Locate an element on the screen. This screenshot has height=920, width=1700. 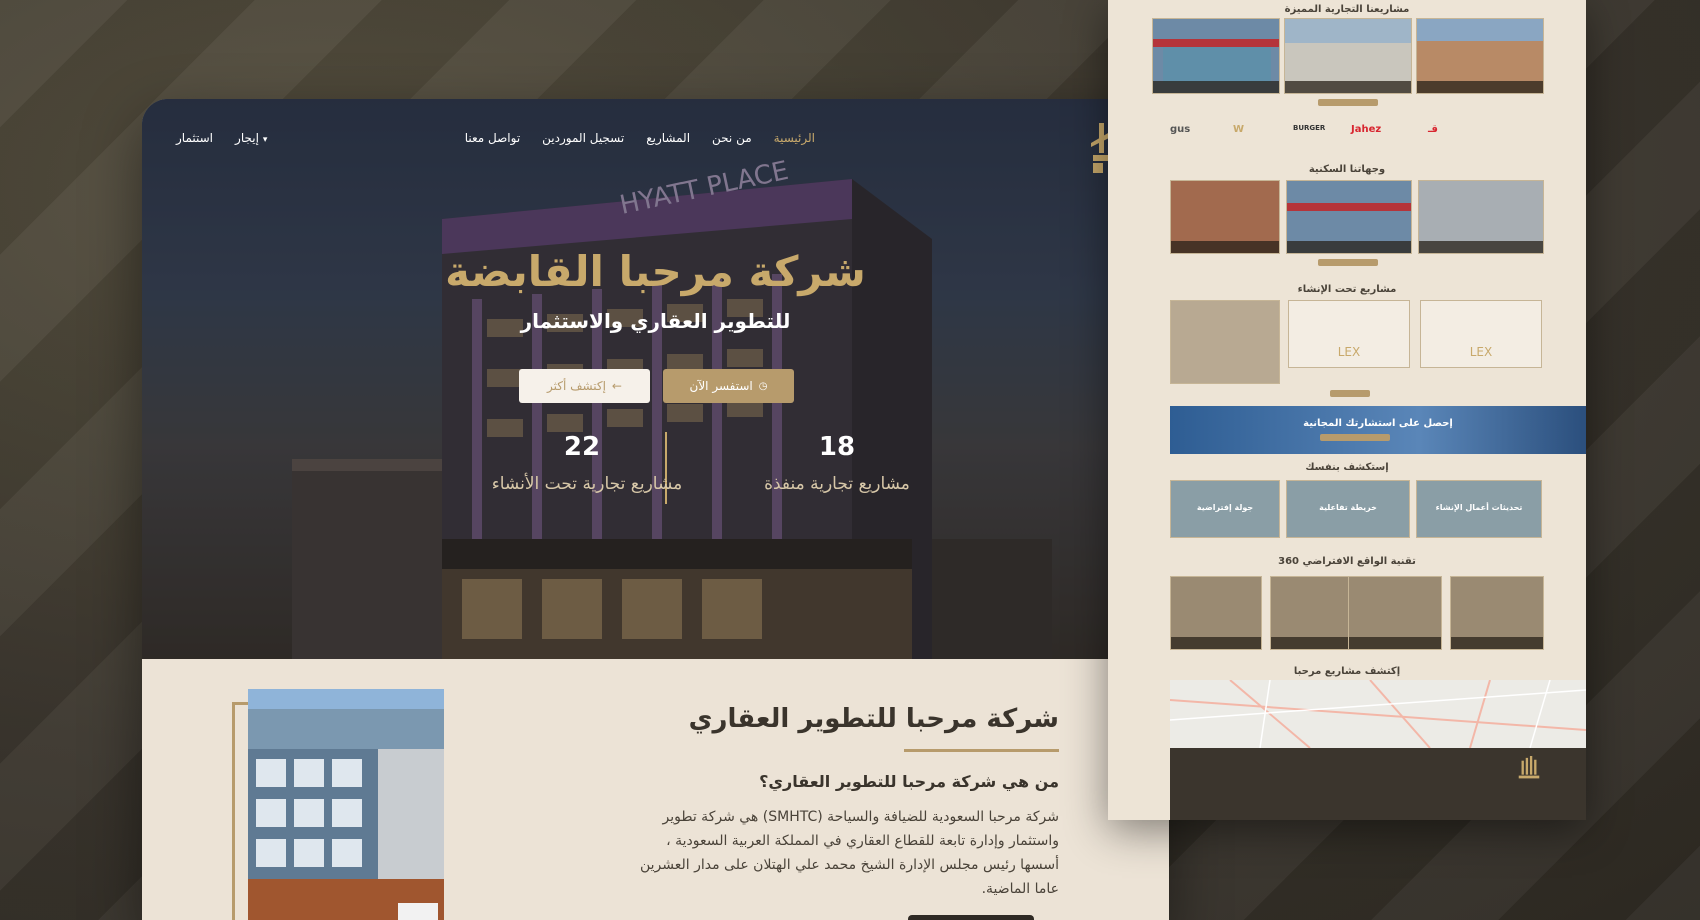
vr-heading: تقنية الواقع الافتراضي 360 is located at coordinates (1347, 561).